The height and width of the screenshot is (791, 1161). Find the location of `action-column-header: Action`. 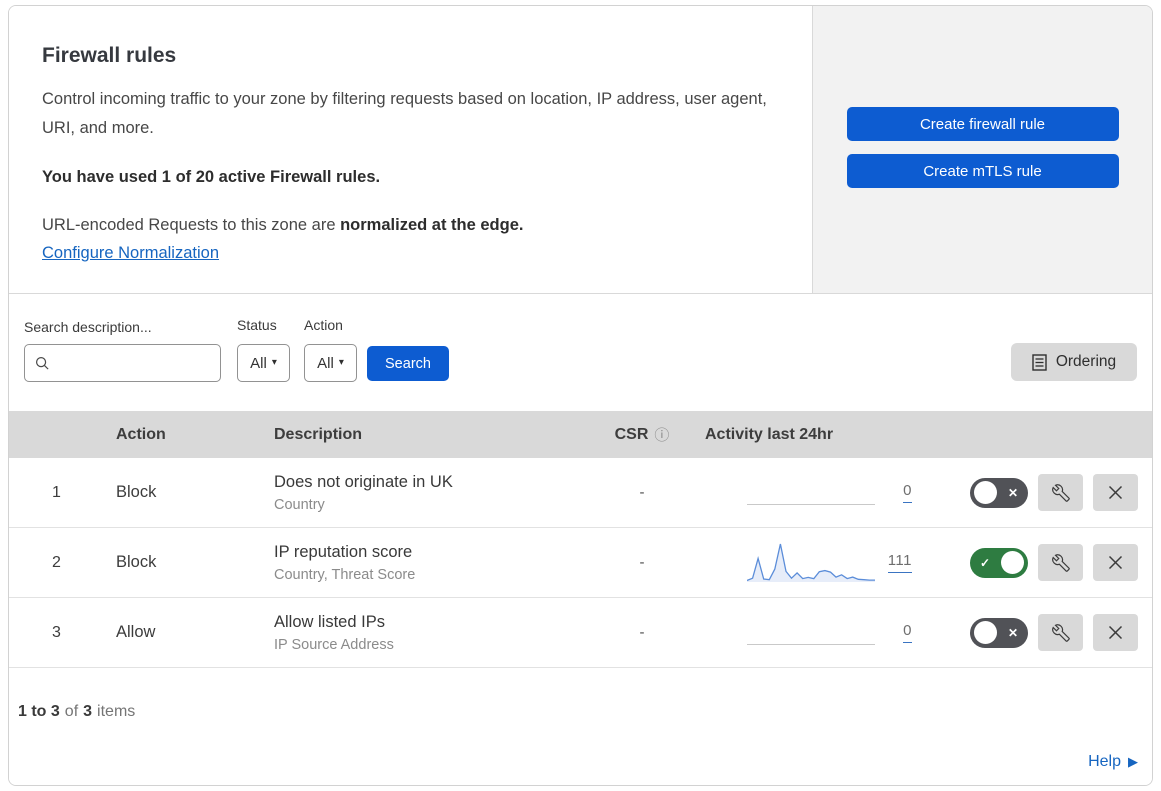

action-column-header: Action is located at coordinates (141, 434).